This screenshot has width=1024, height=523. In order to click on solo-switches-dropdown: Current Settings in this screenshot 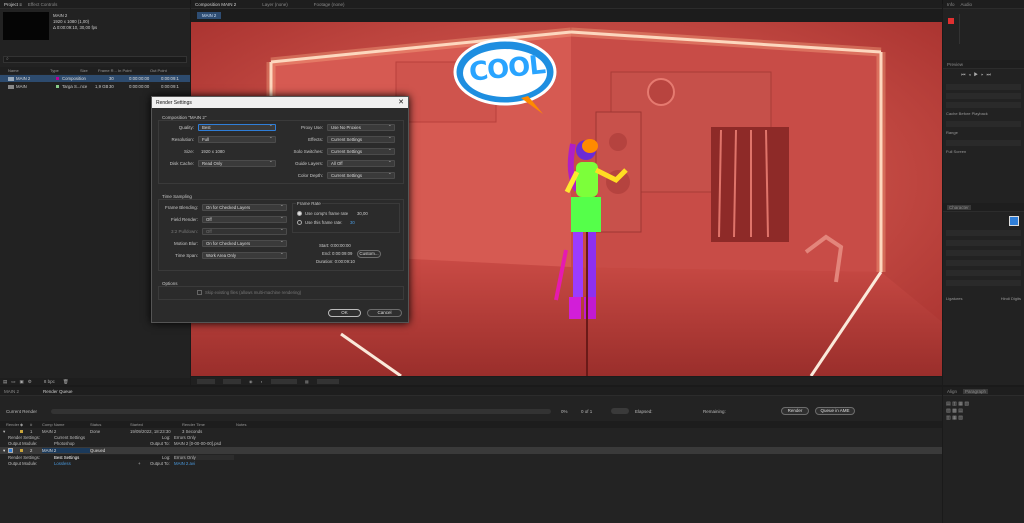, I will do `click(361, 151)`.